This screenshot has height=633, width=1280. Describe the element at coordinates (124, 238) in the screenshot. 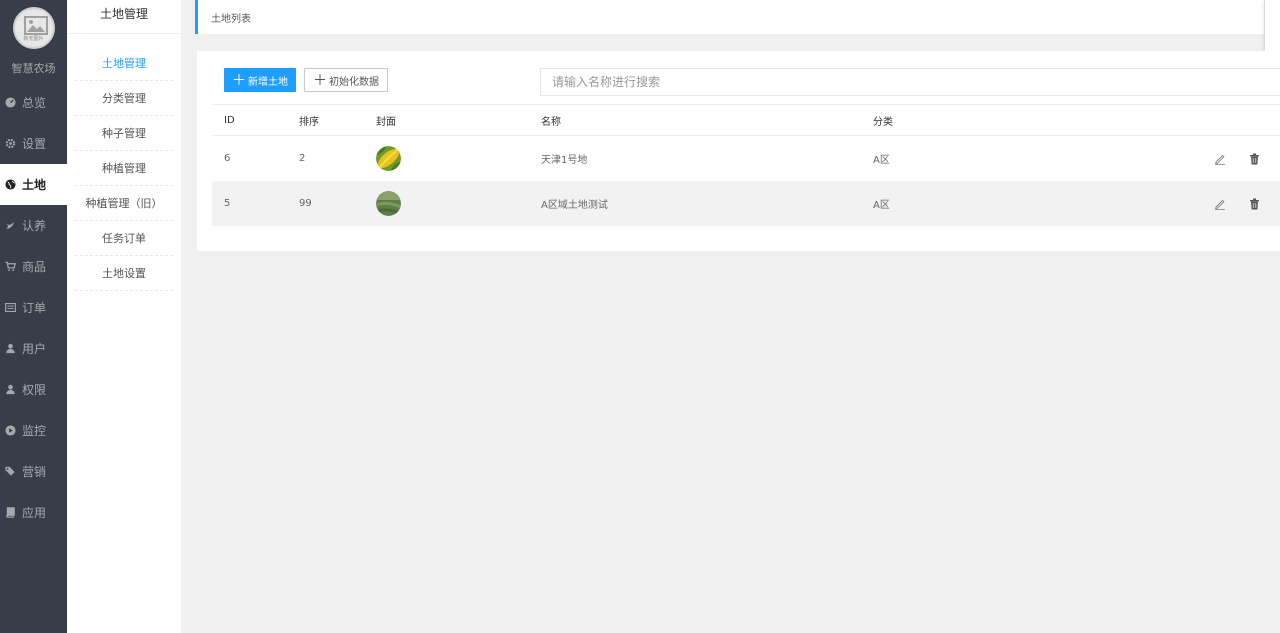

I see `subnav-item-task-orders: 任务订单` at that location.